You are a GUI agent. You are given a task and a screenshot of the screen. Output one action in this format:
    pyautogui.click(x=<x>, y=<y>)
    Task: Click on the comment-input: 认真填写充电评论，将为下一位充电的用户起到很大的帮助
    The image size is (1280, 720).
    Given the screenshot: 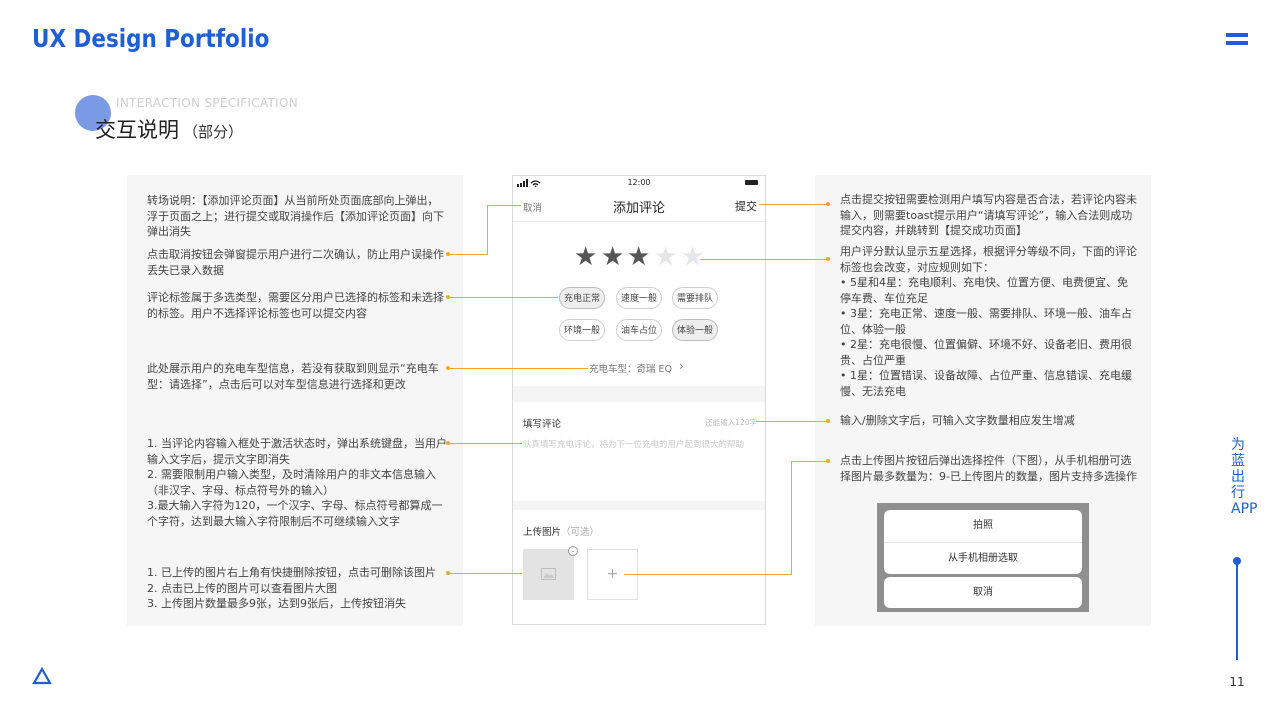 What is the action you would take?
    pyautogui.click(x=640, y=445)
    